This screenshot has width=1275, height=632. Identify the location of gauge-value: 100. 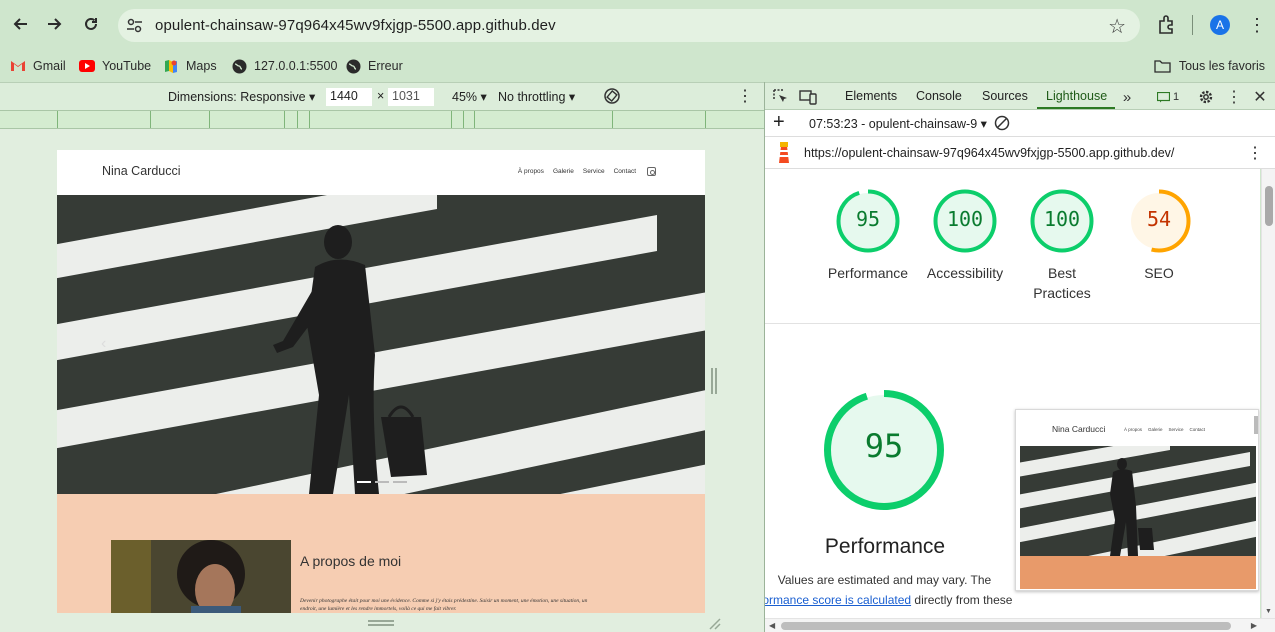
(1062, 219).